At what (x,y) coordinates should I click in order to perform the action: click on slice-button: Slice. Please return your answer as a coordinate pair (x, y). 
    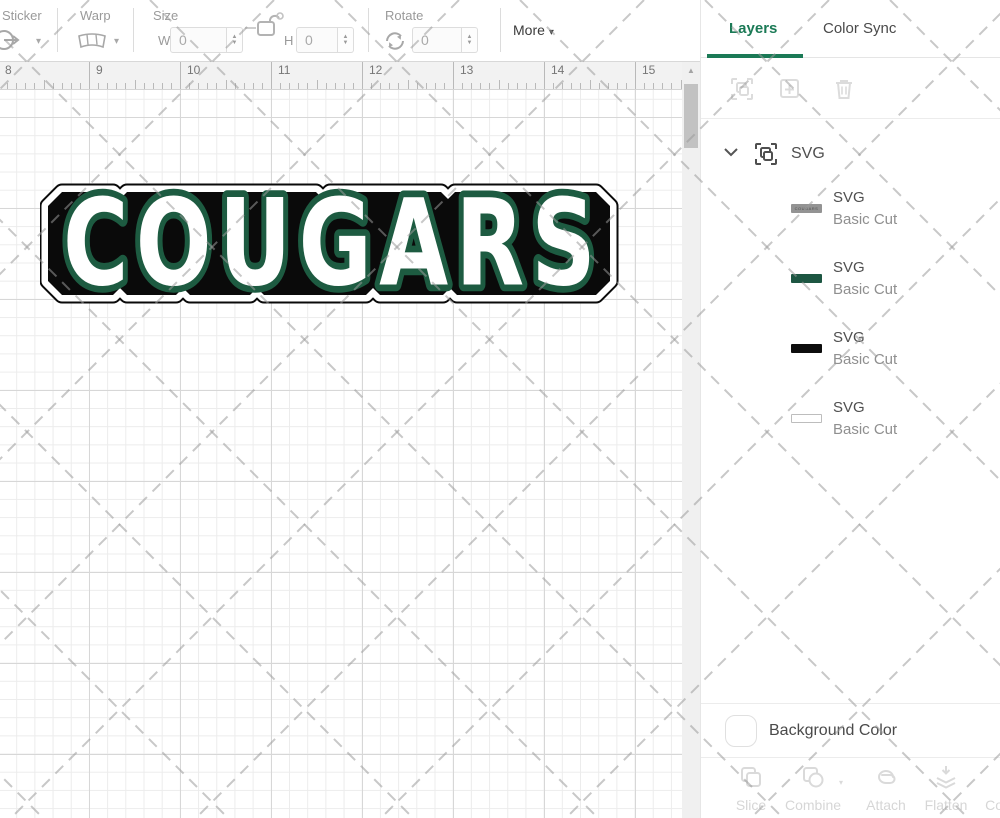
    Looking at the image, I should click on (751, 788).